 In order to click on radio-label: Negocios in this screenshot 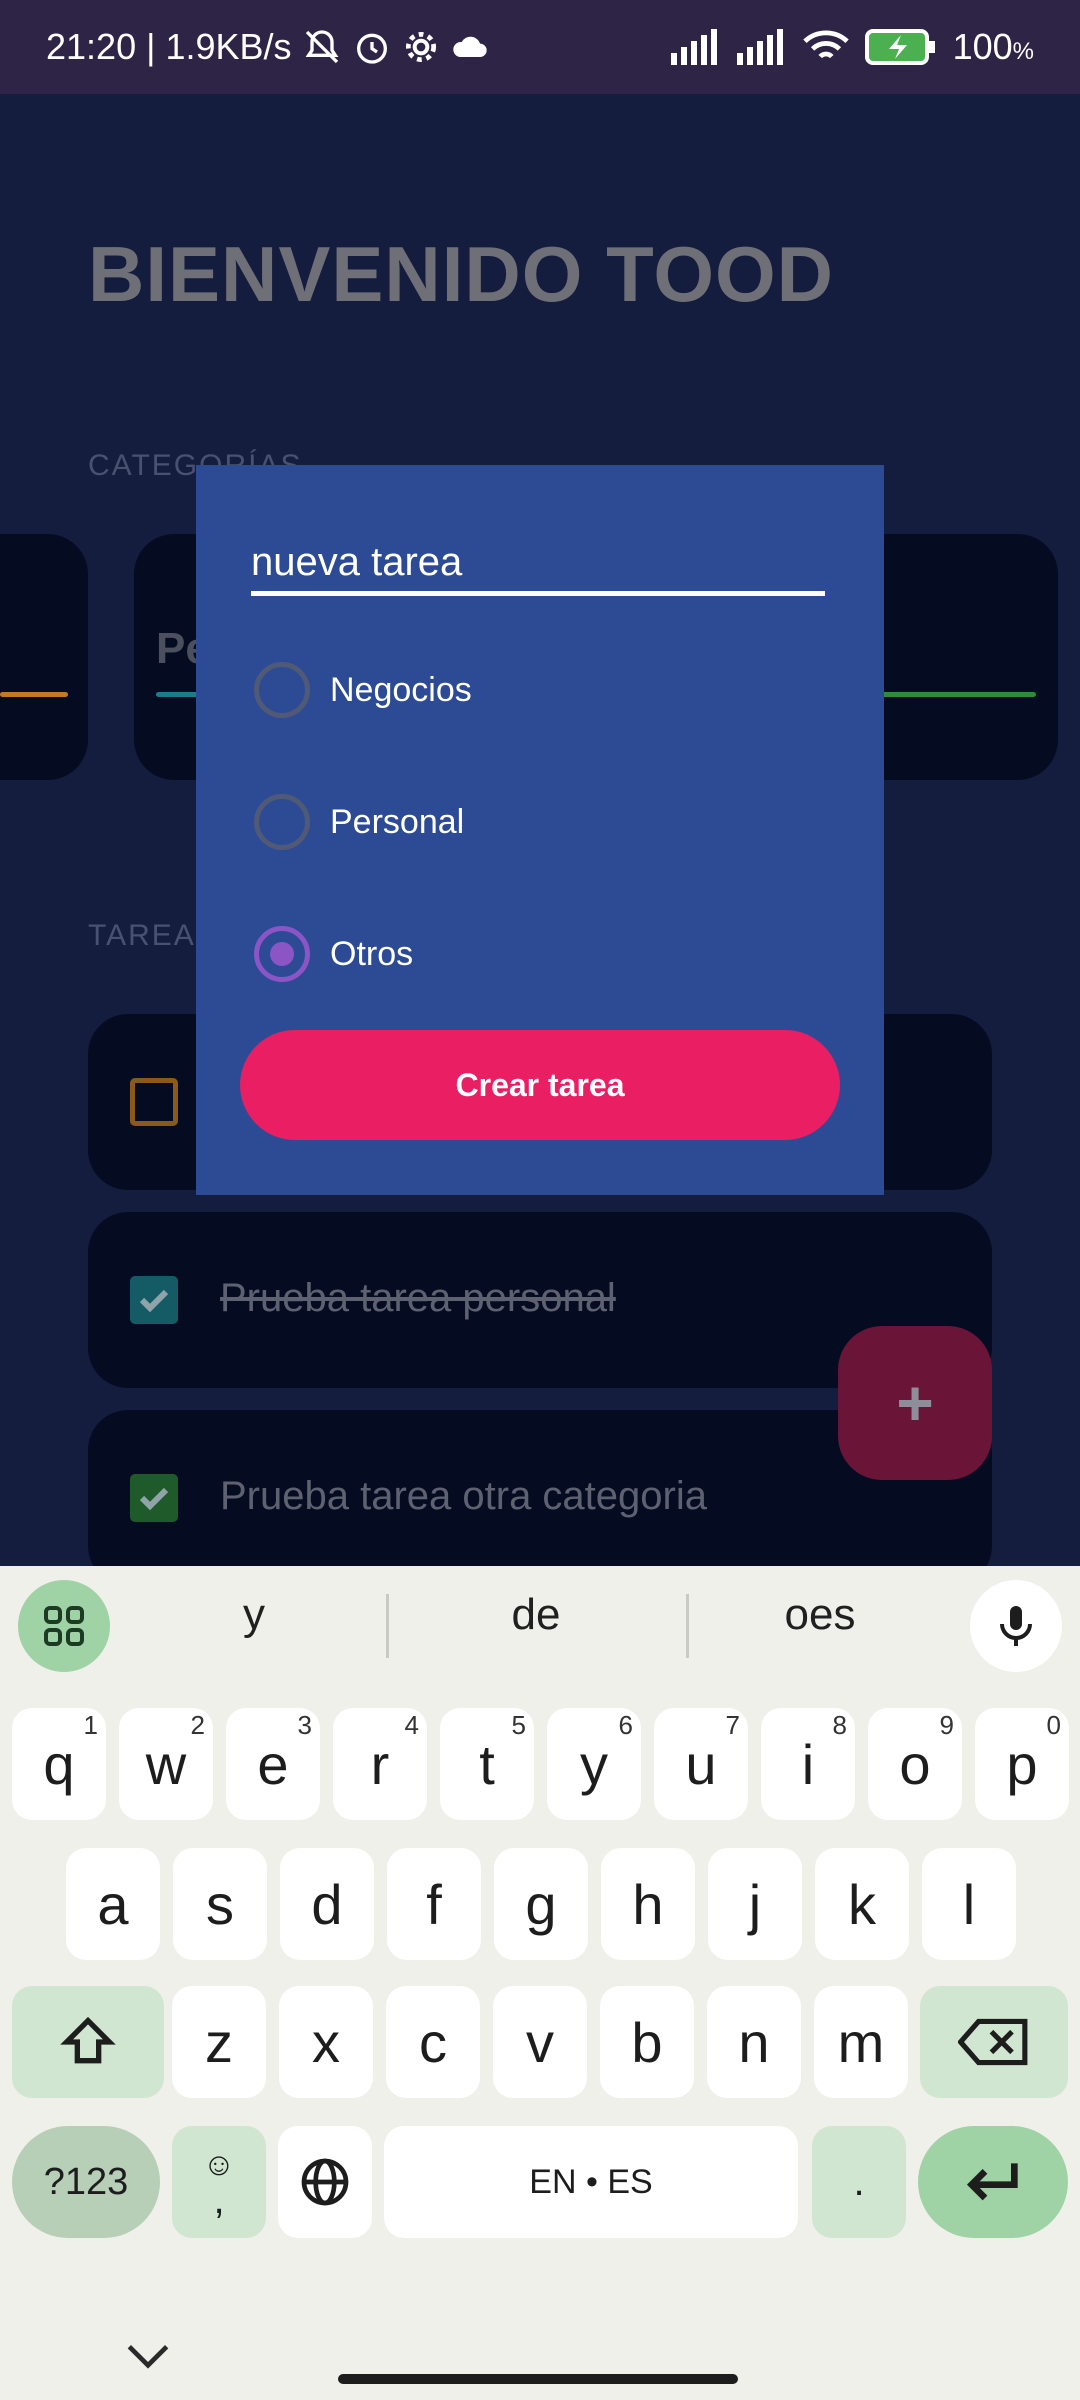, I will do `click(401, 689)`.